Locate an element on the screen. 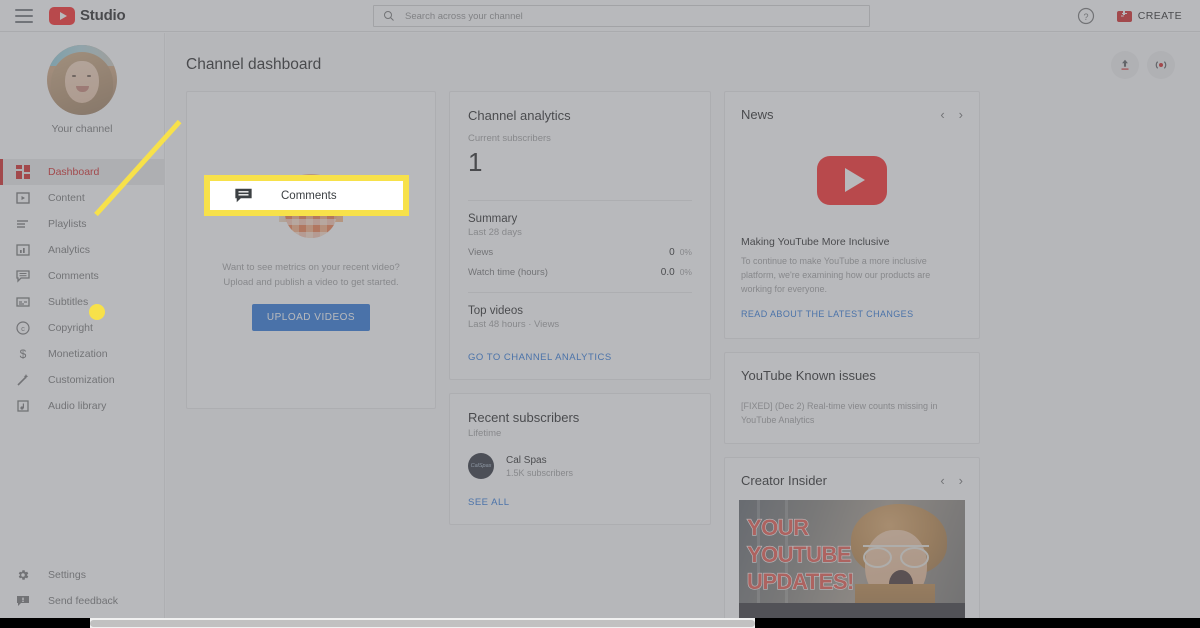 Image resolution: width=1200 pixels, height=628 pixels. top-right-actions: ? CREATE is located at coordinates (1133, 16).